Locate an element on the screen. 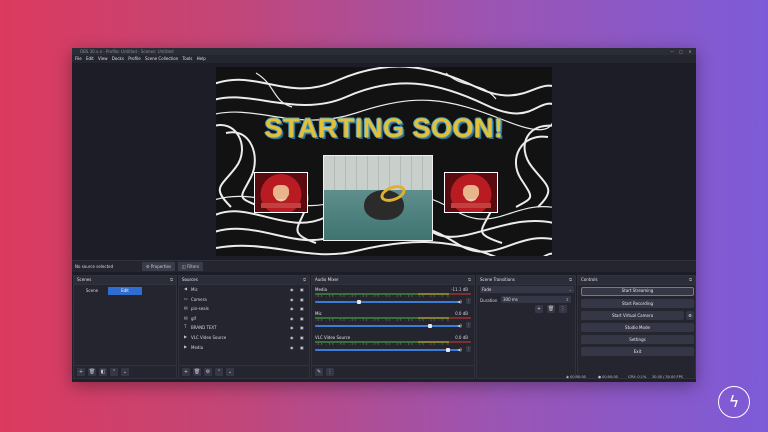 The height and width of the screenshot is (432, 768). source-row: ▭ Camera ◉ ▣ is located at coordinates (244, 300).